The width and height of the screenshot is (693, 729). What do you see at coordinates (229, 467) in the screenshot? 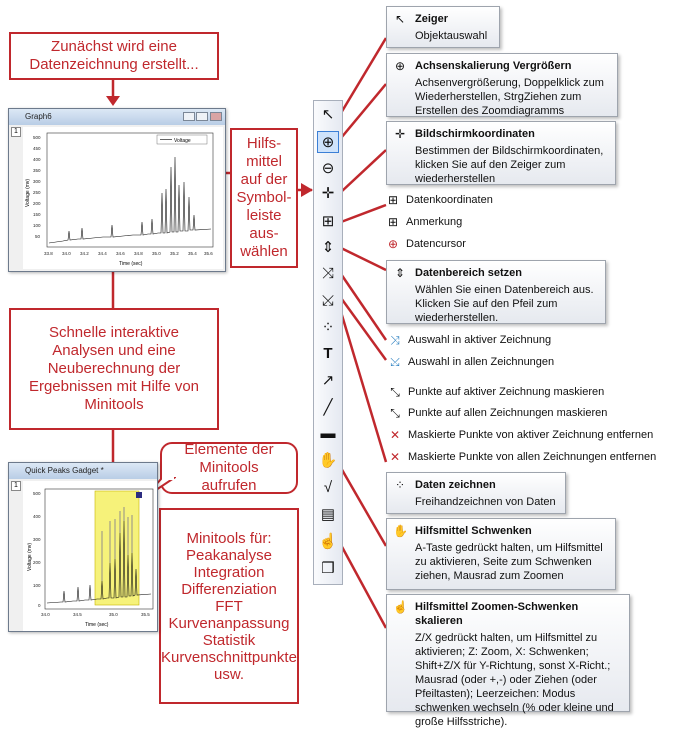
I see `callout-invoke-elements-text: Elemente der Minitools aufrufen` at bounding box center [229, 467].